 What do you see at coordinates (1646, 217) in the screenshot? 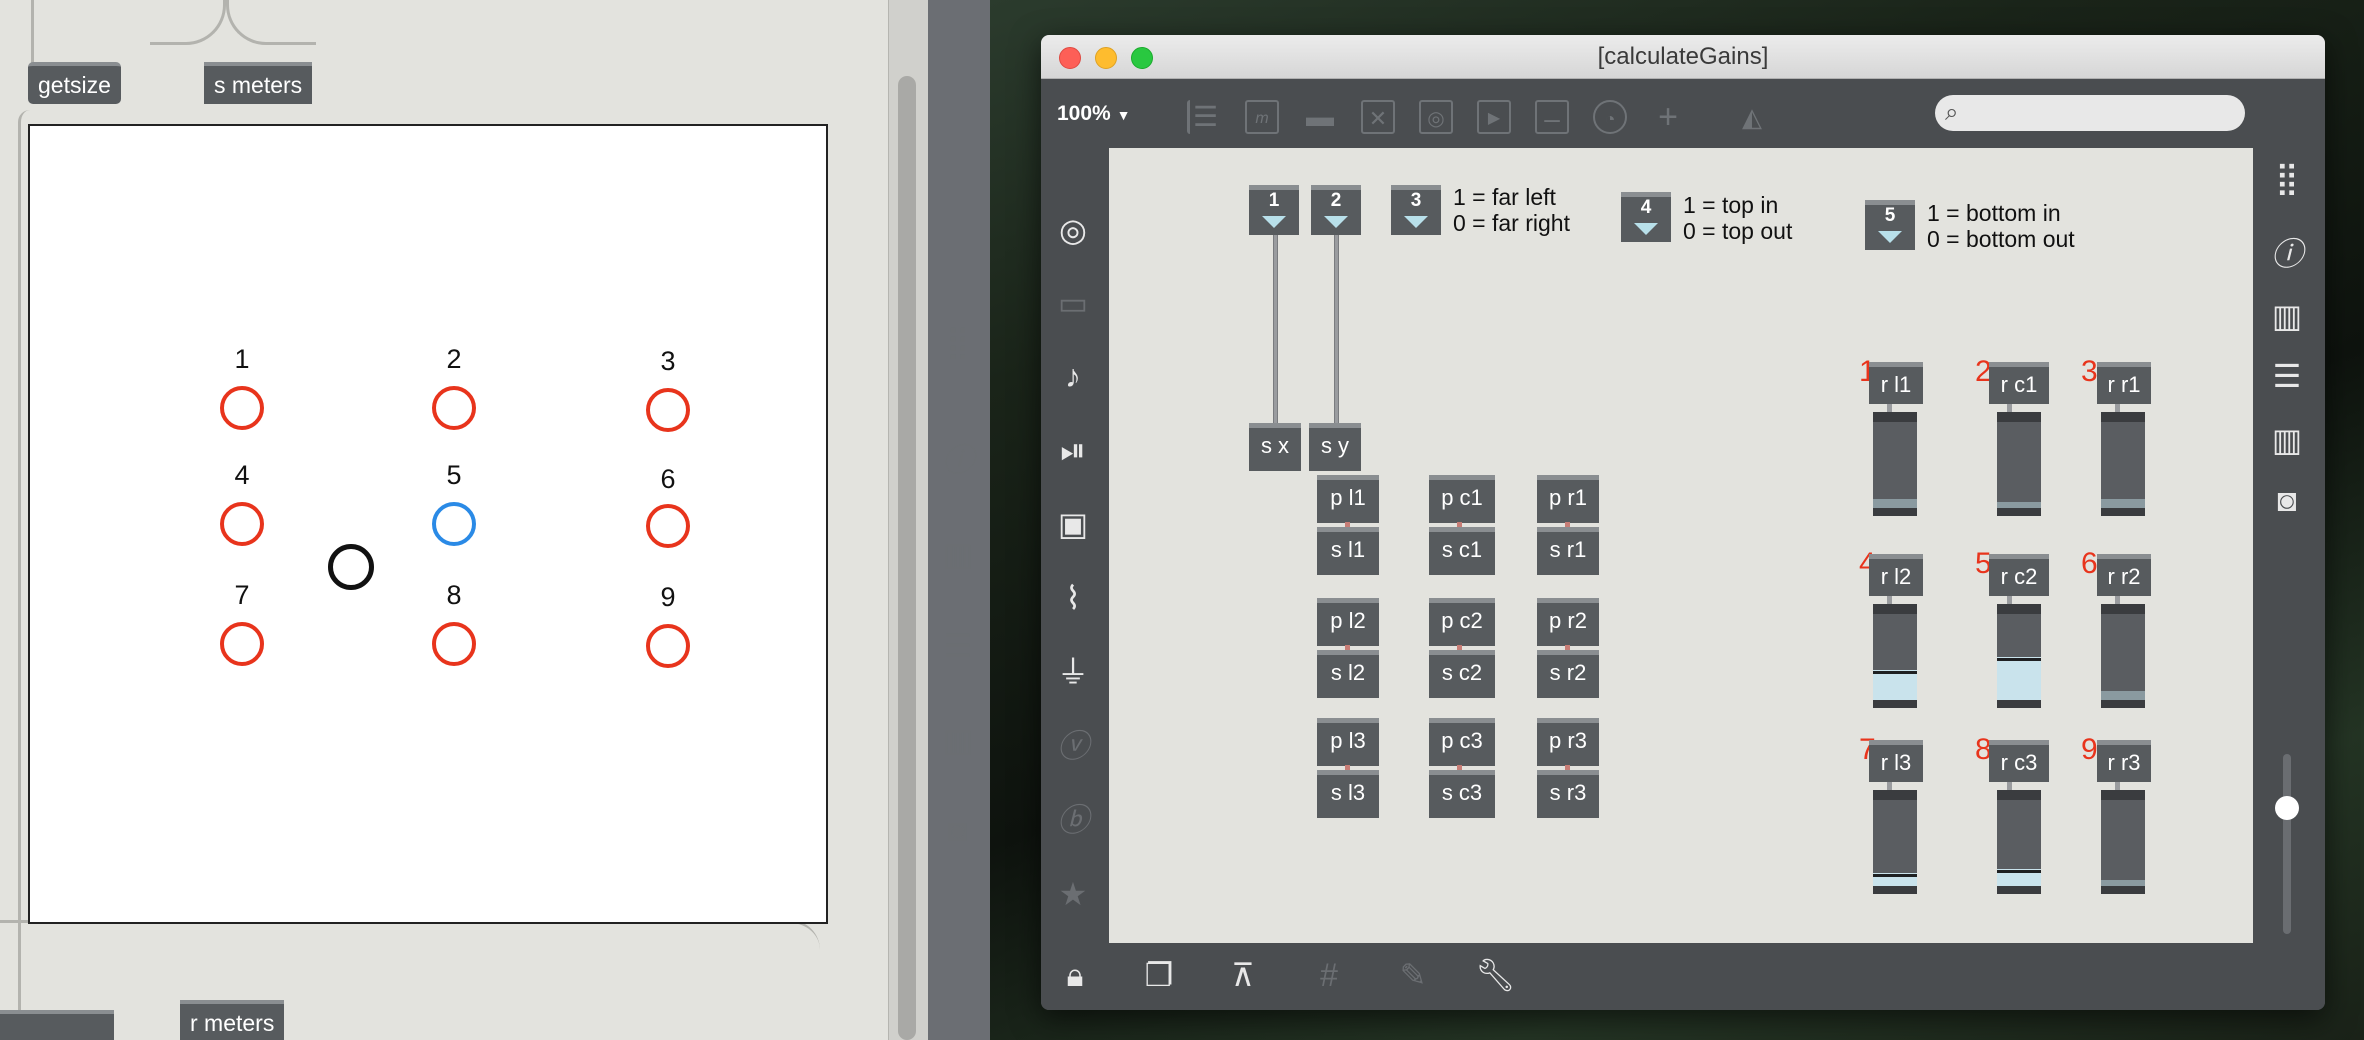
I see `number-box-4: 4` at bounding box center [1646, 217].